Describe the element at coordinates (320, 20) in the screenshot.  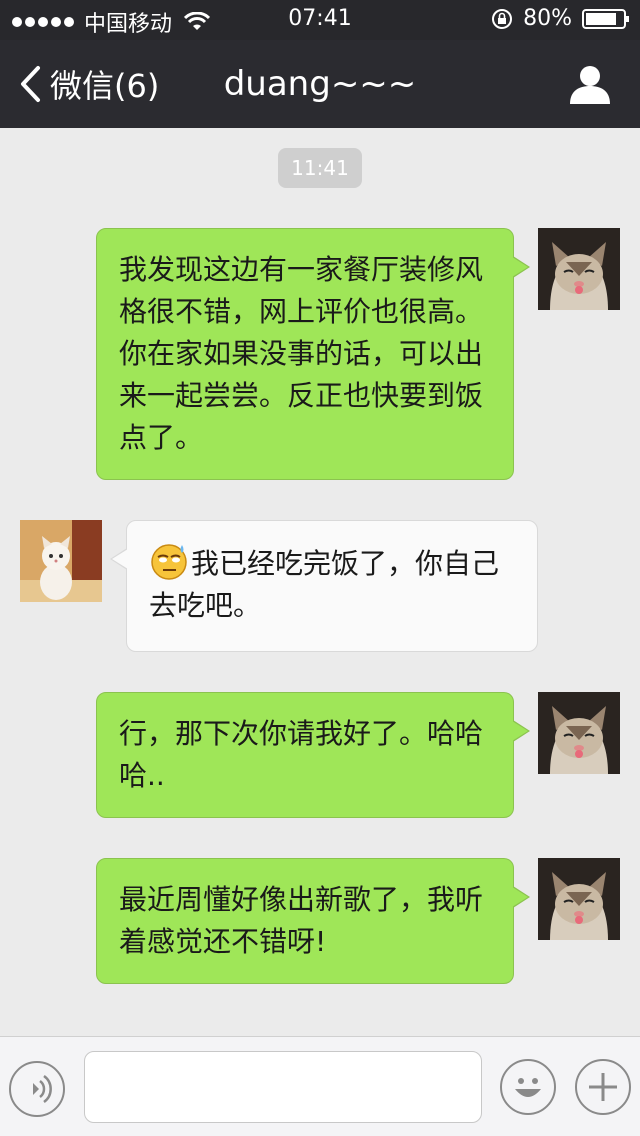
I see `status-bar: 中国移动 07:41 80%` at that location.